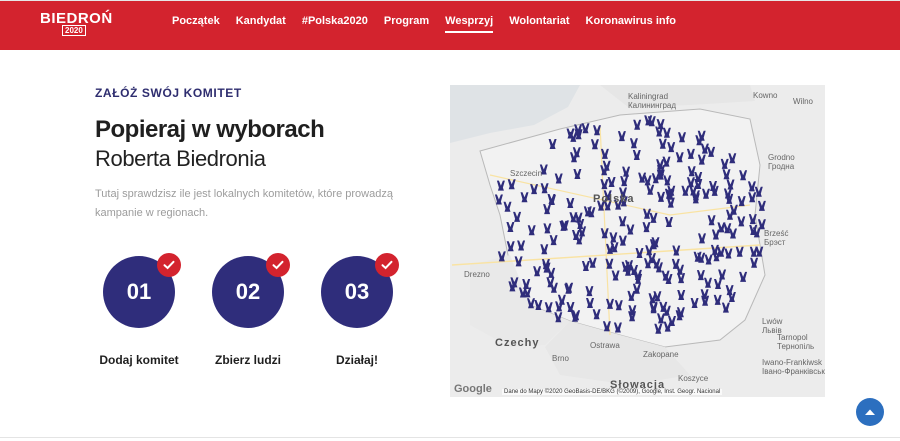 The image size is (900, 441). Describe the element at coordinates (631, 23) in the screenshot. I see `nav-item-koronawirus: Koronawirus info` at that location.